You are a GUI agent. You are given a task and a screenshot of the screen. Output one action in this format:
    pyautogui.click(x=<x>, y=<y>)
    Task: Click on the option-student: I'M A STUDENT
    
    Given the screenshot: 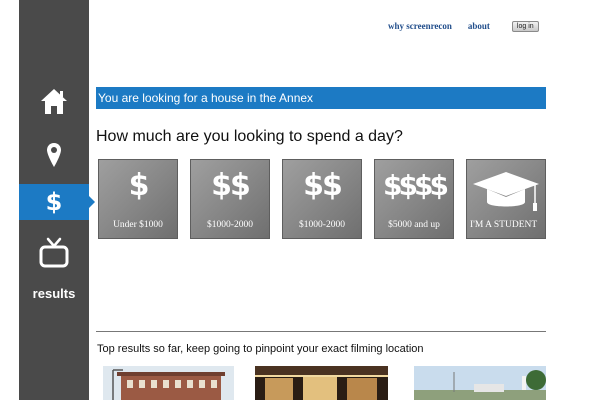 What is the action you would take?
    pyautogui.click(x=506, y=199)
    